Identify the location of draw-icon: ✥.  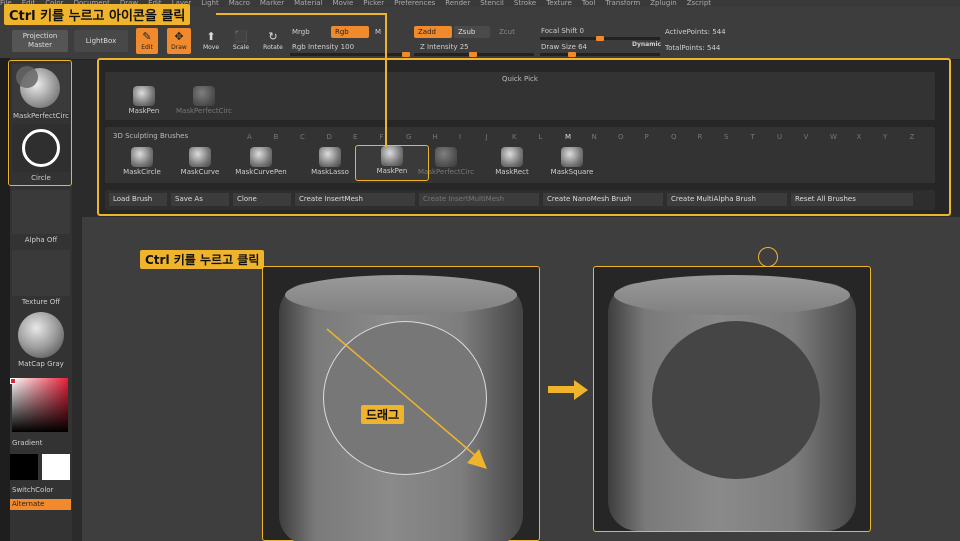
(179, 36).